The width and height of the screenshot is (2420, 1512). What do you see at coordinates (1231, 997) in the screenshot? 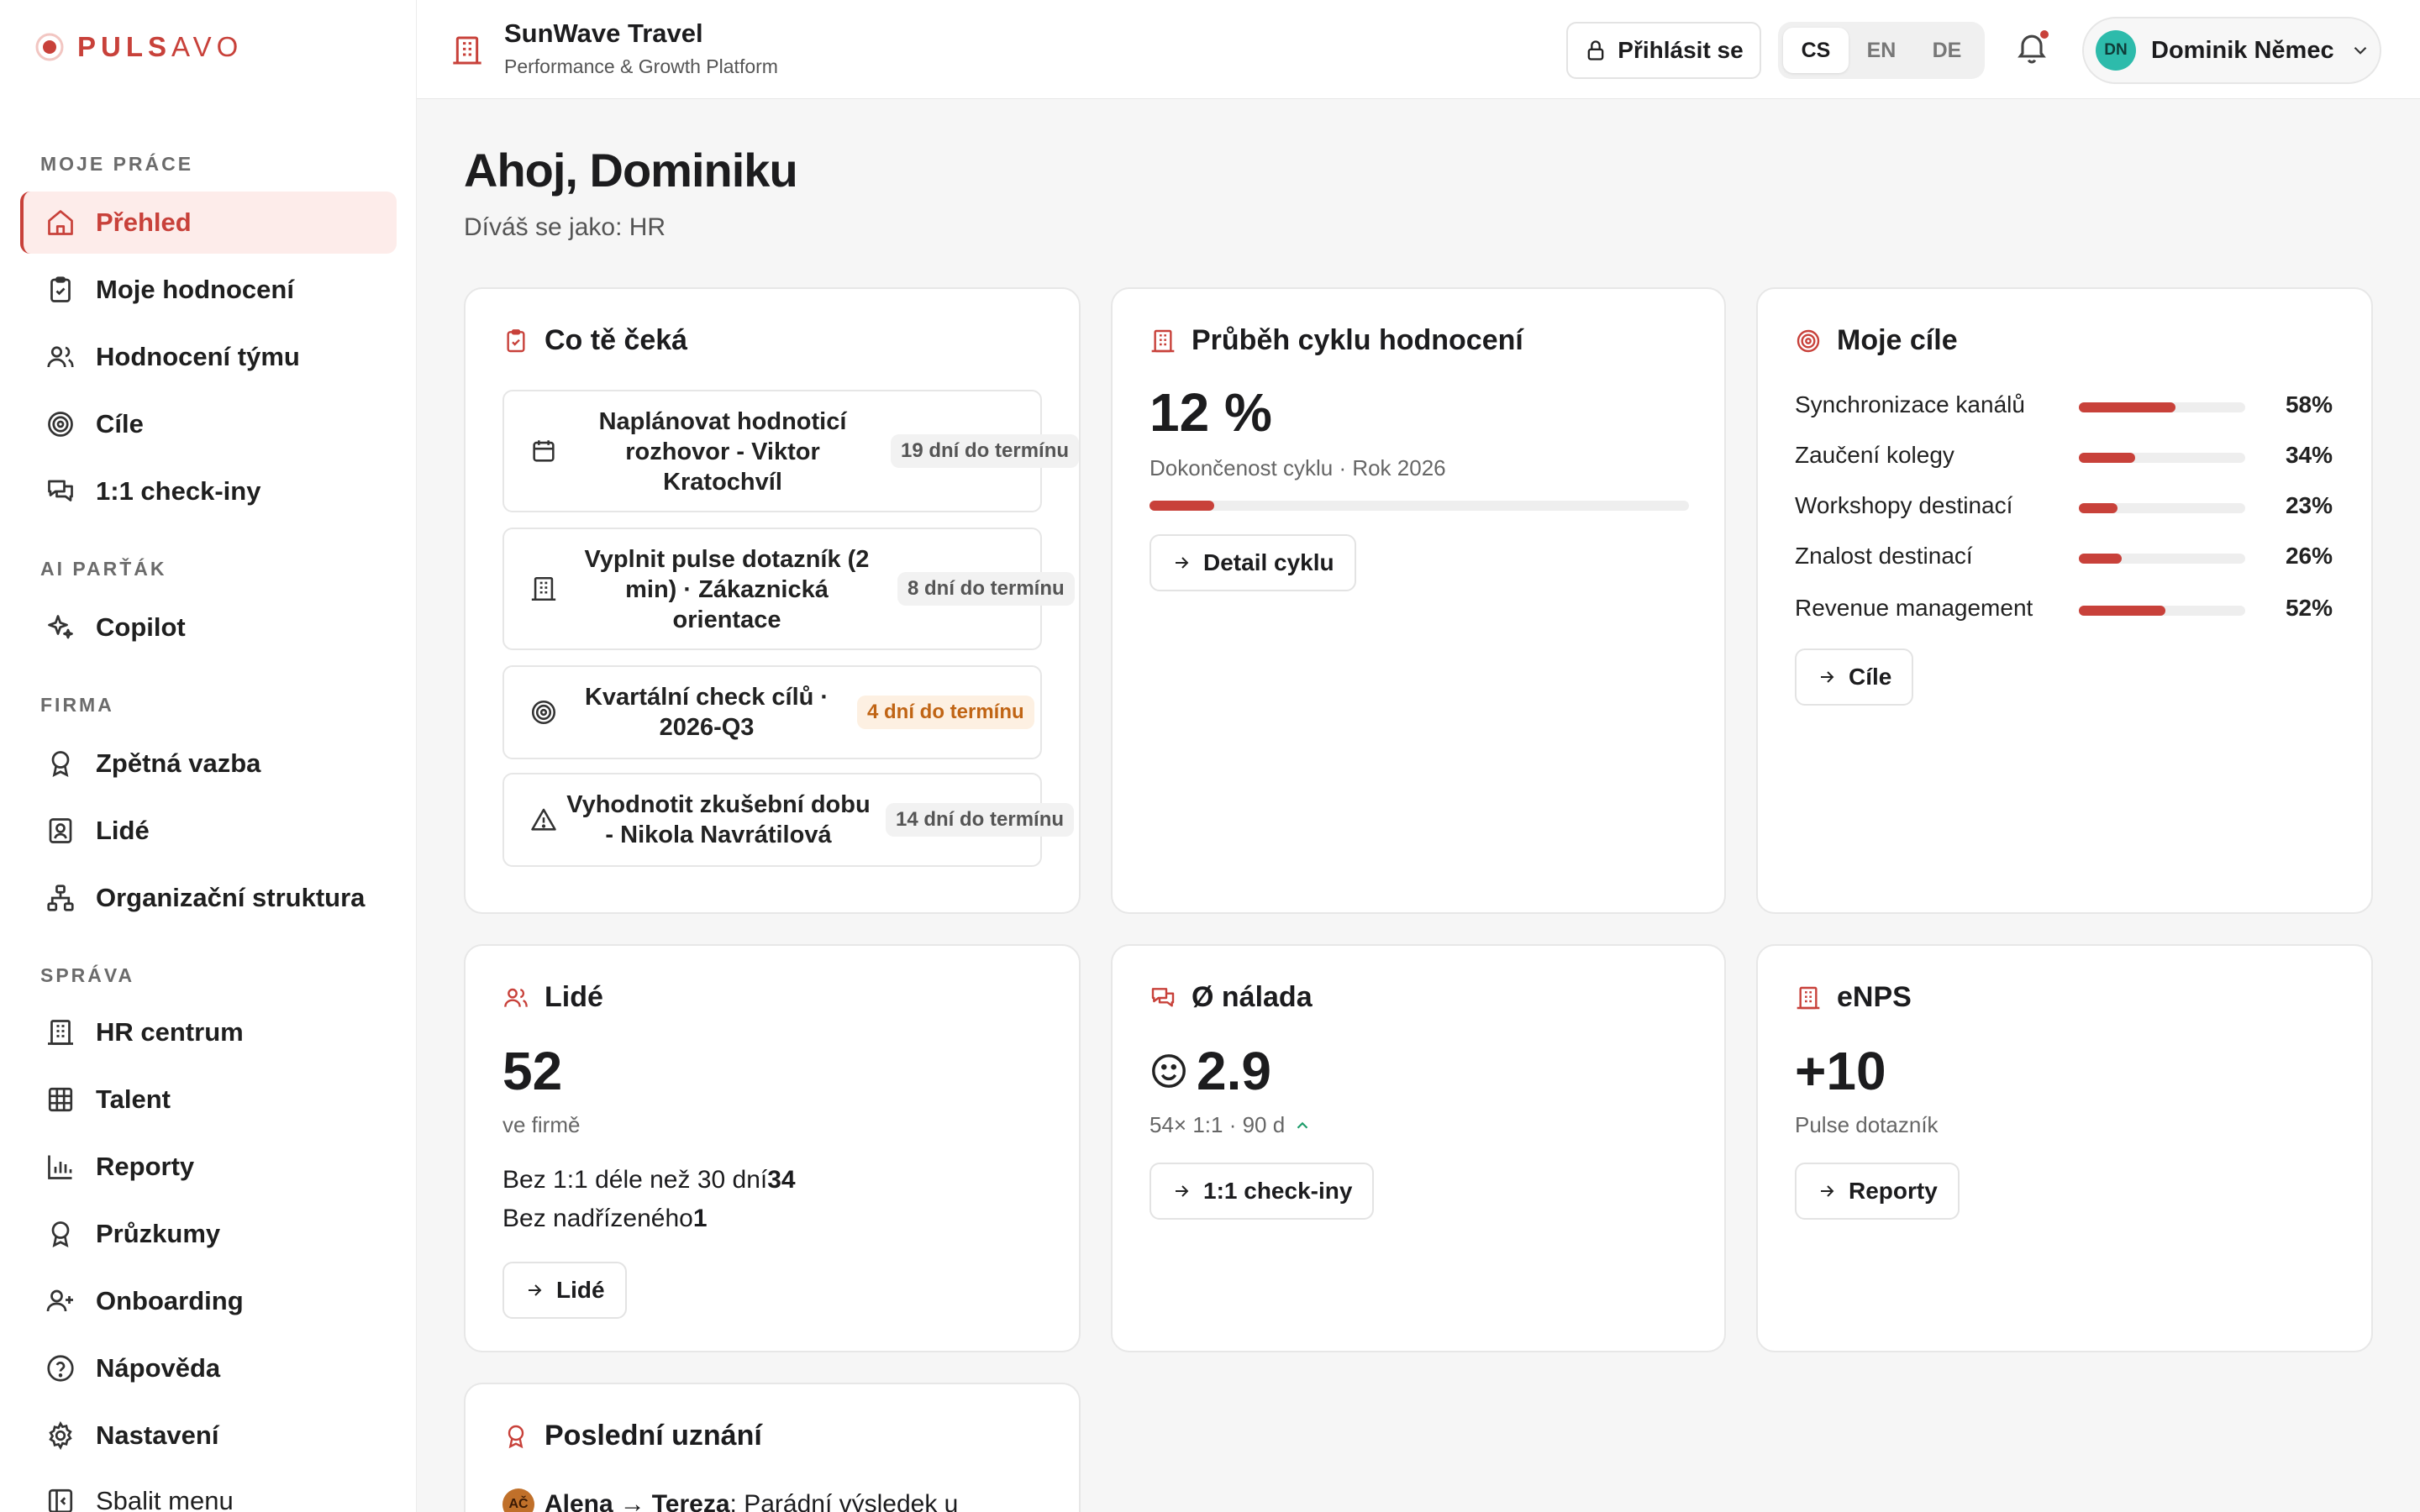
I see `card-title: Ø nálada` at bounding box center [1231, 997].